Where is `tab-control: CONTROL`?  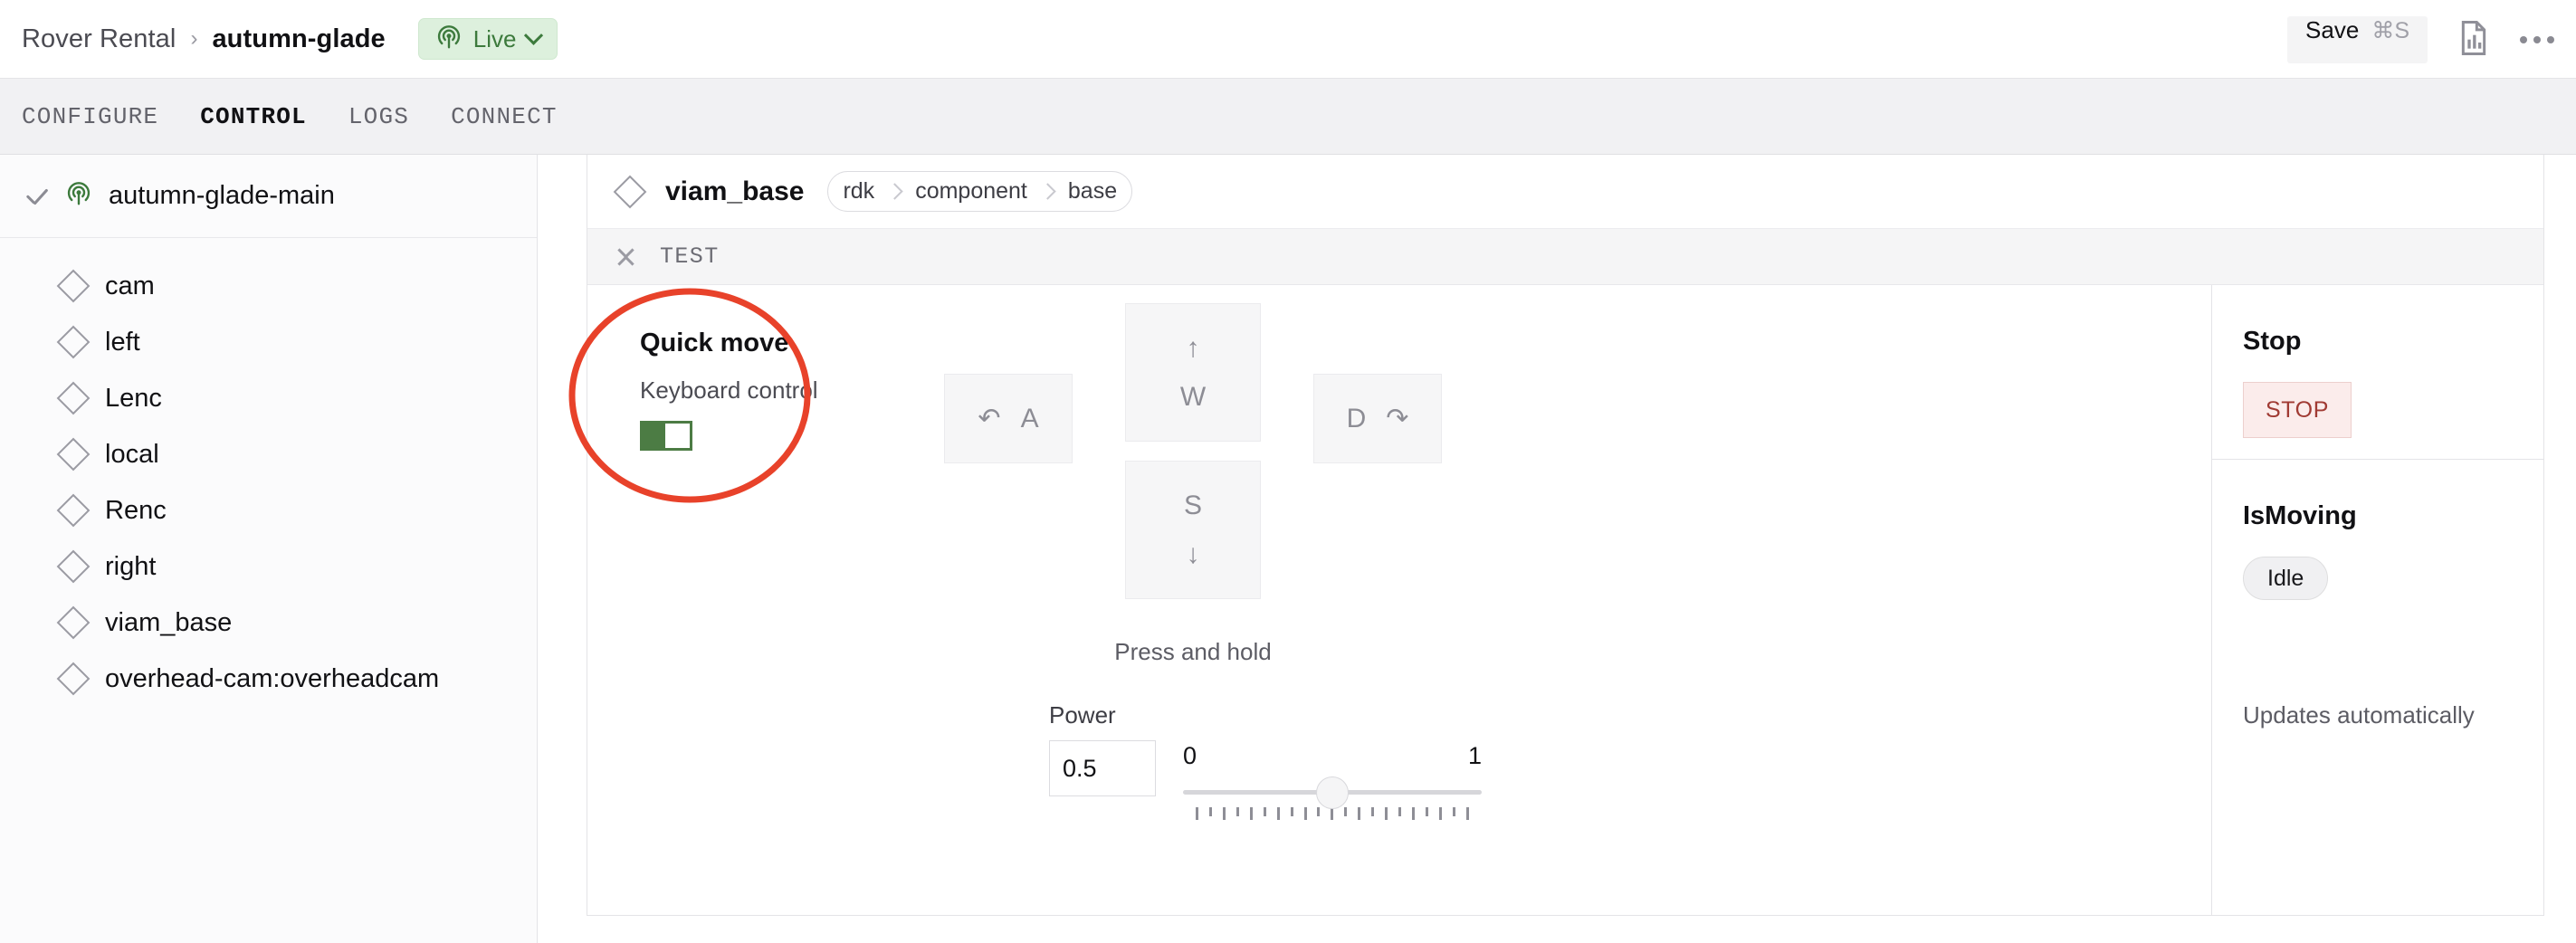 tab-control: CONTROL is located at coordinates (253, 116).